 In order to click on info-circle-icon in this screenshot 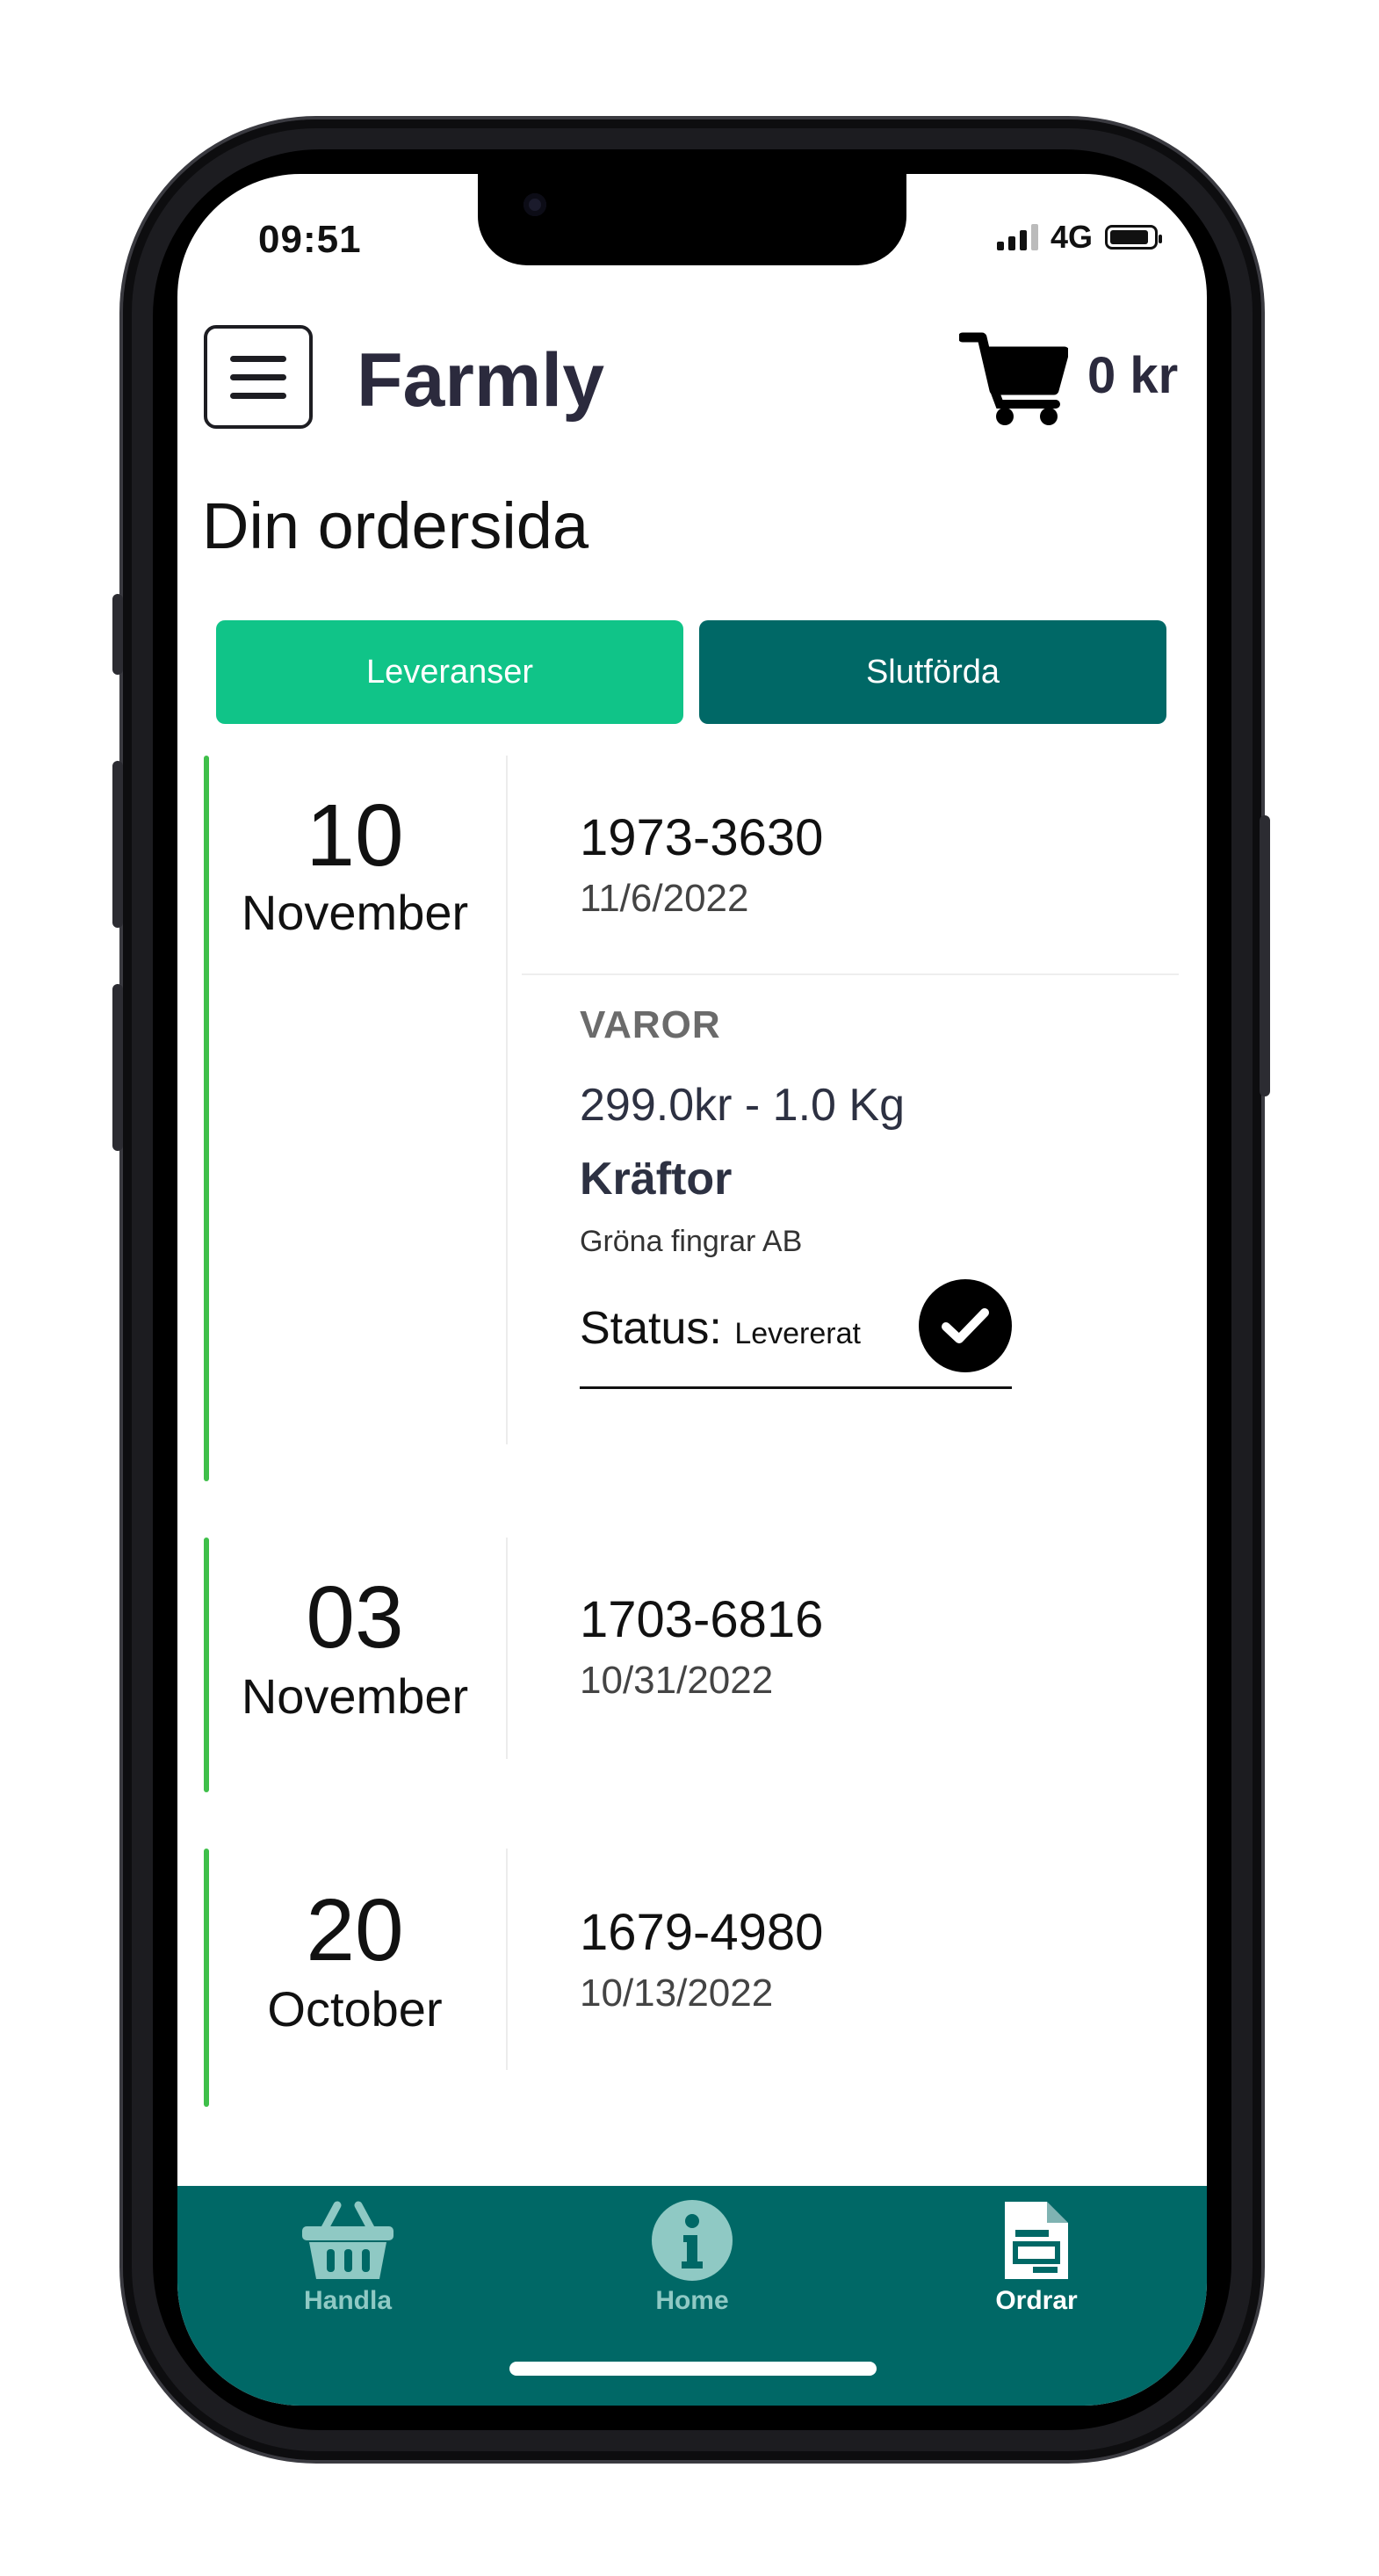, I will do `click(692, 2240)`.